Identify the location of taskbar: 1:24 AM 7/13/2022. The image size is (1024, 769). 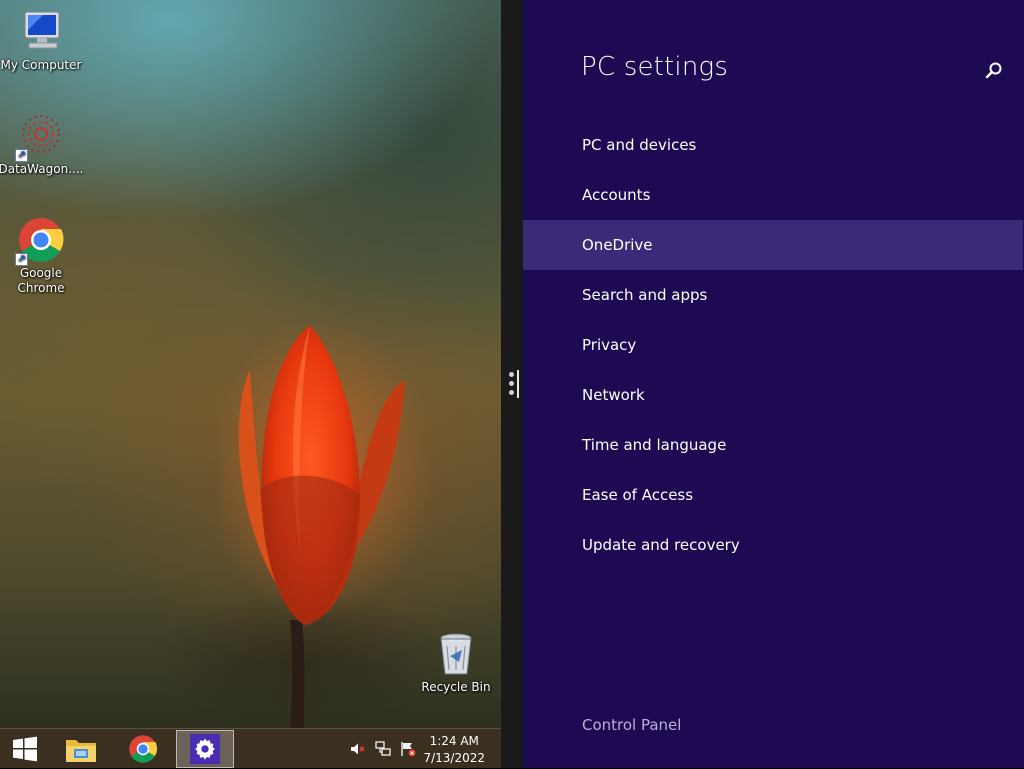
(250, 748).